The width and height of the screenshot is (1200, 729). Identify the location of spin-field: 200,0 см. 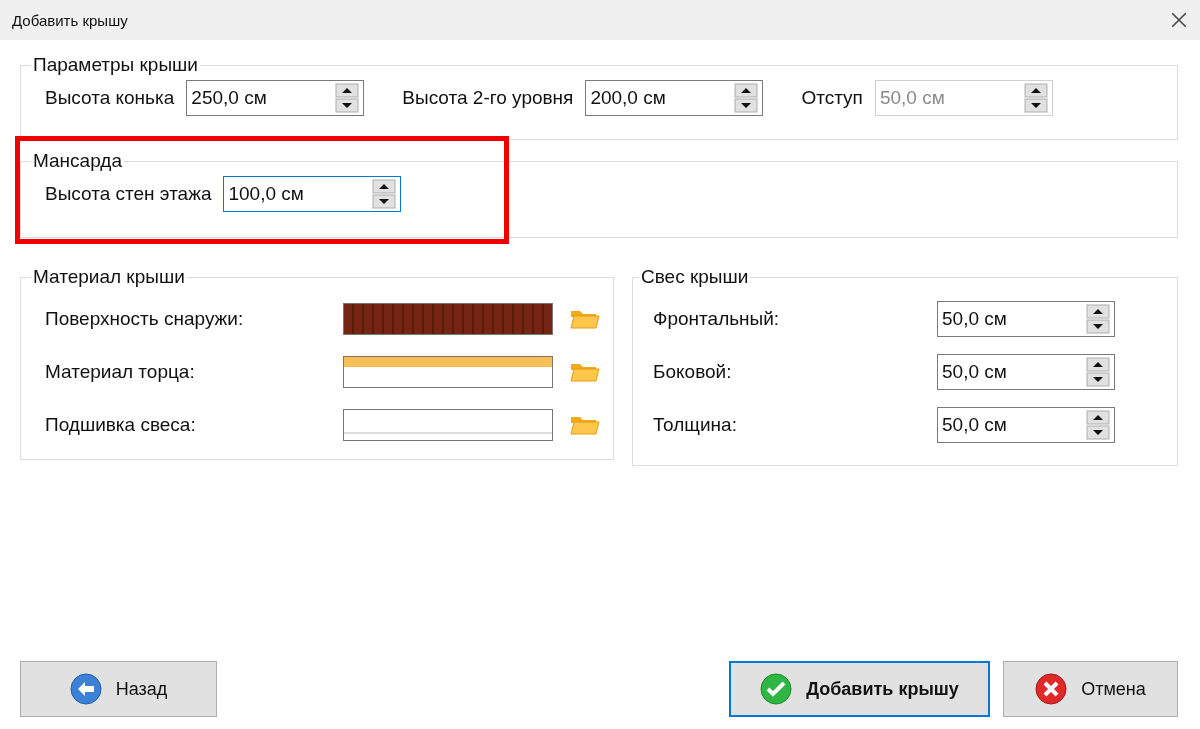
(674, 98).